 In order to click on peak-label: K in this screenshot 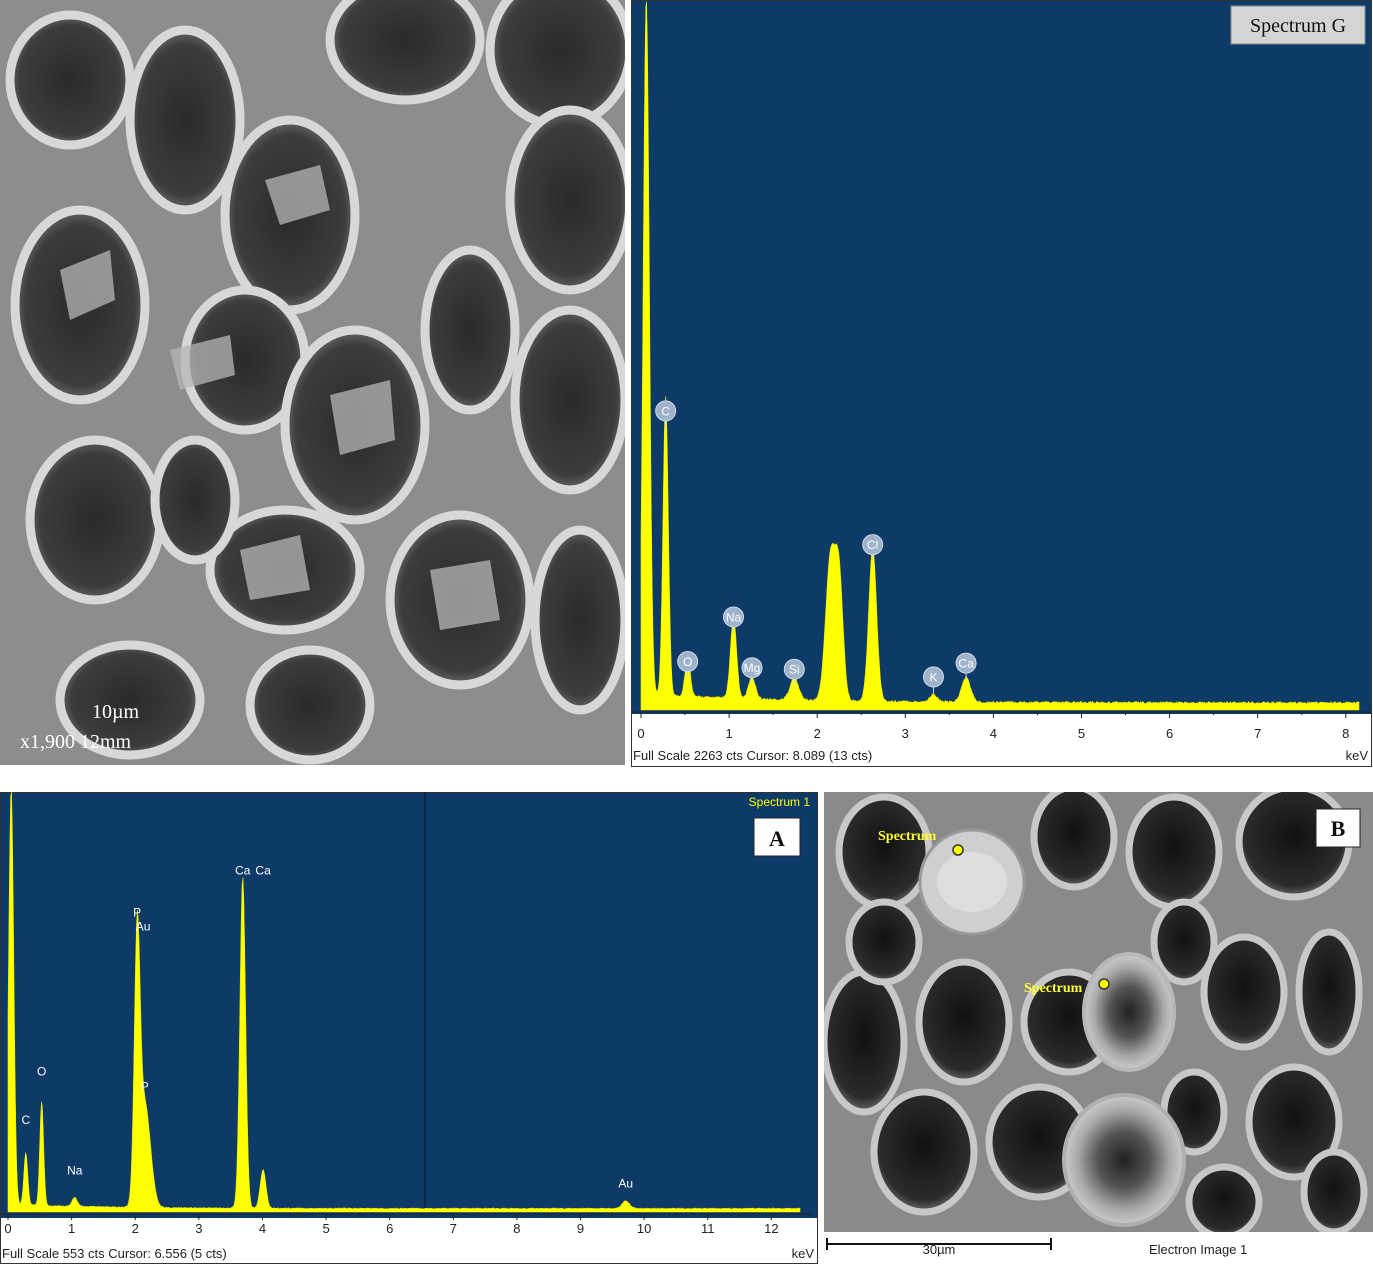, I will do `click(933, 677)`.